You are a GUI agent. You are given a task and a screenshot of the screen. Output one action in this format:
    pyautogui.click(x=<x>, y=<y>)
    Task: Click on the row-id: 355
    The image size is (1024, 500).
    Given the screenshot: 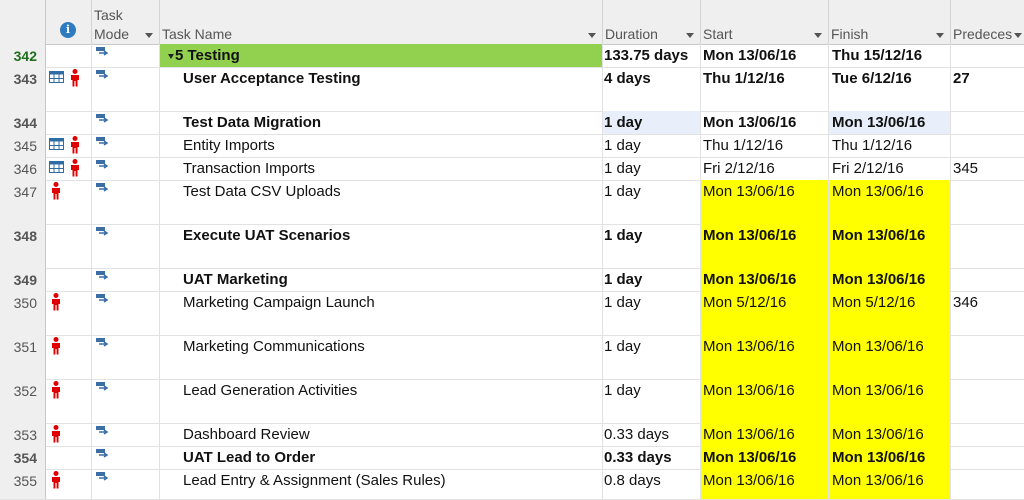 What is the action you would take?
    pyautogui.click(x=23, y=484)
    